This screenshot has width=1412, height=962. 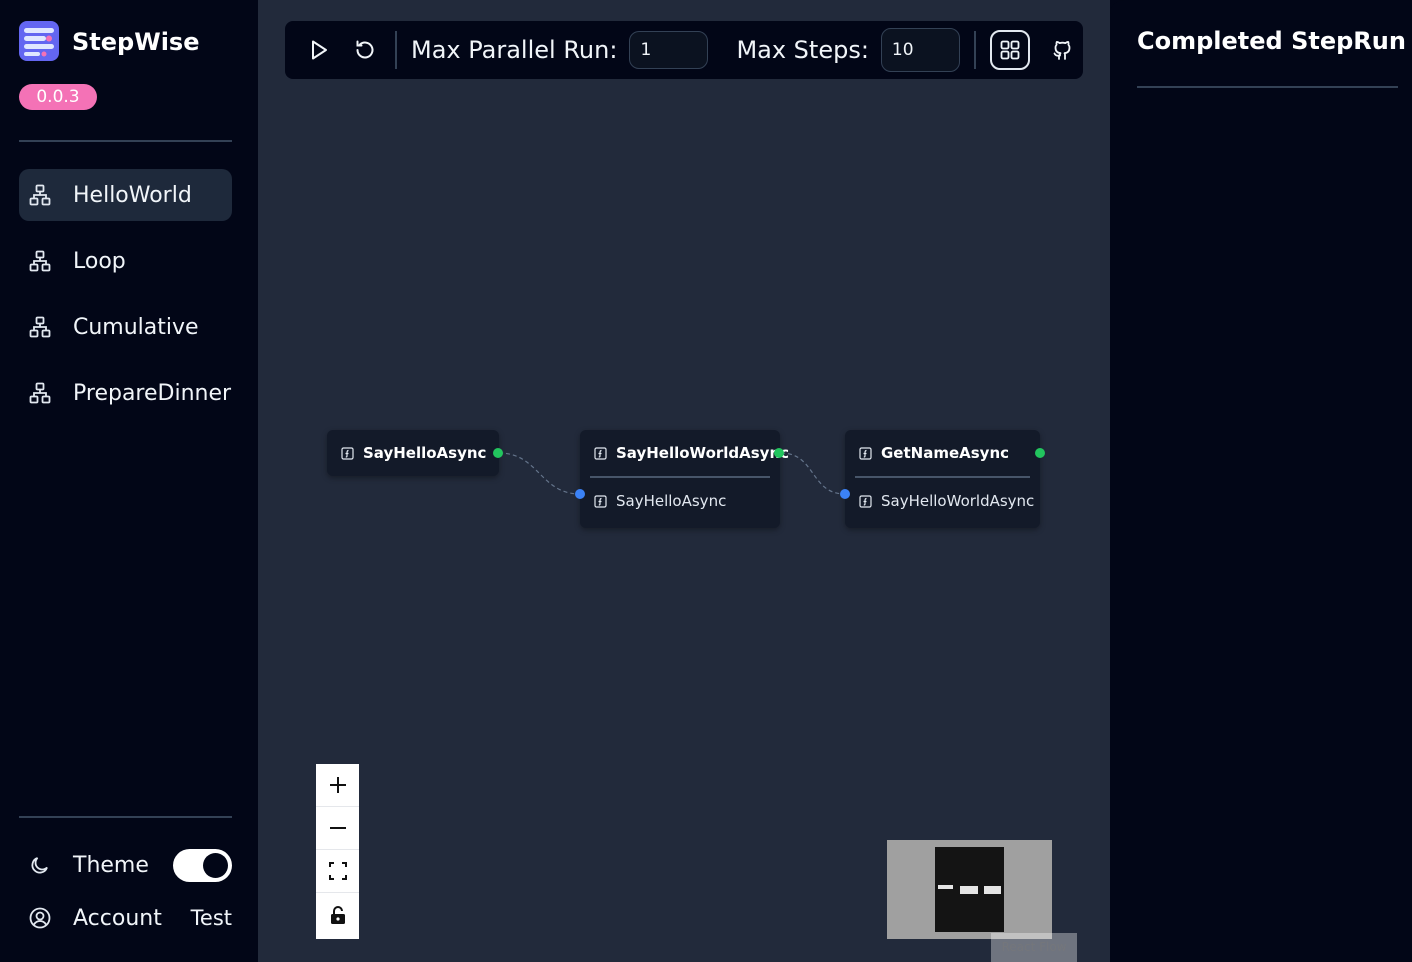 I want to click on app-title: StepWise, so click(x=136, y=42).